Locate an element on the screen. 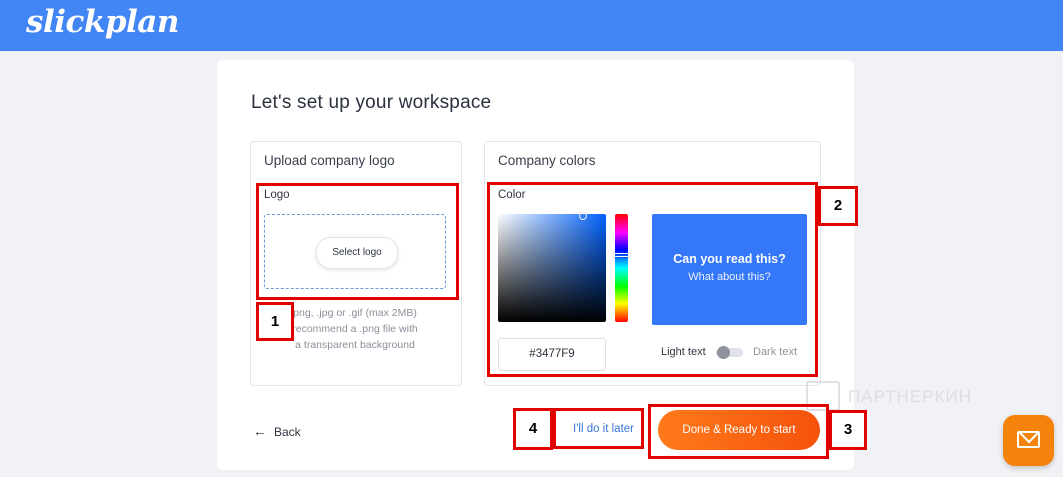 This screenshot has height=477, width=1063. envelope-icon is located at coordinates (1028, 439).